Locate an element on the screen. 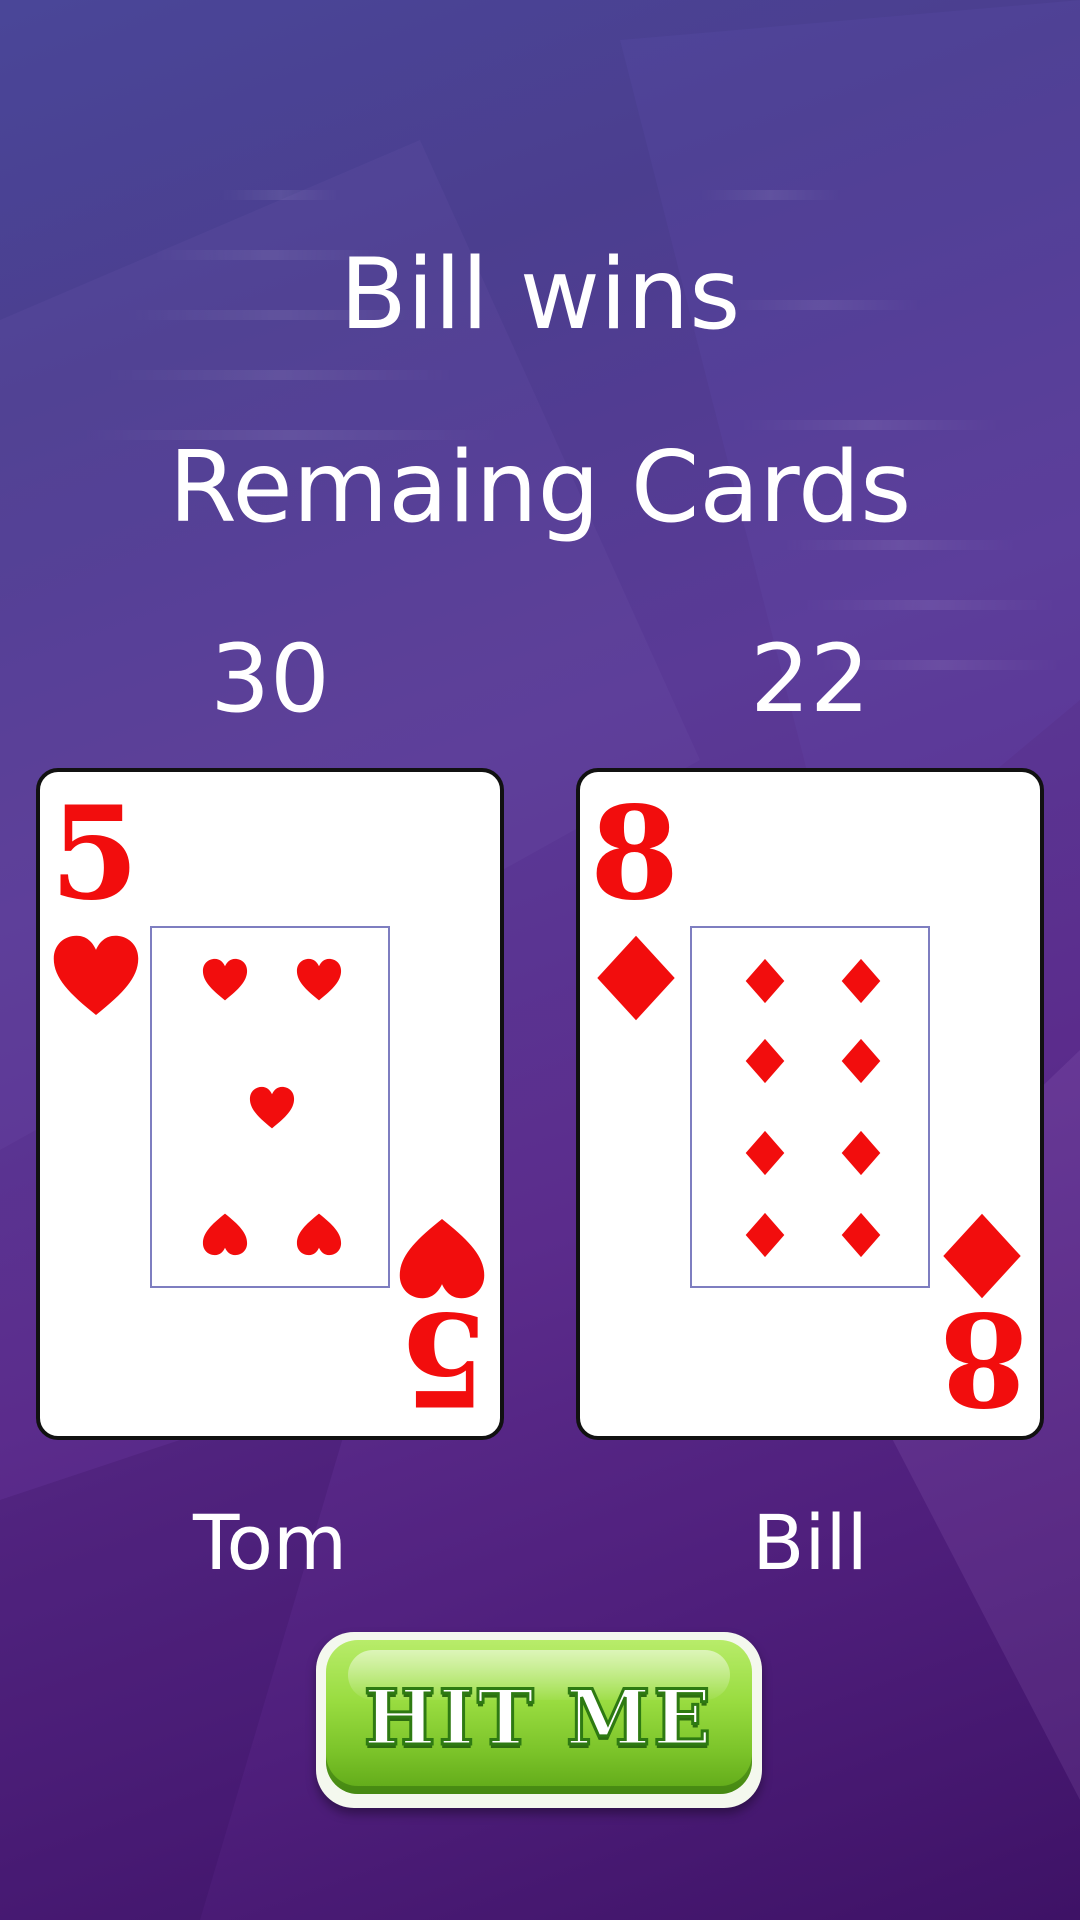 Image resolution: width=1080 pixels, height=1920 pixels. player-name-tom: Tom is located at coordinates (270, 1542).